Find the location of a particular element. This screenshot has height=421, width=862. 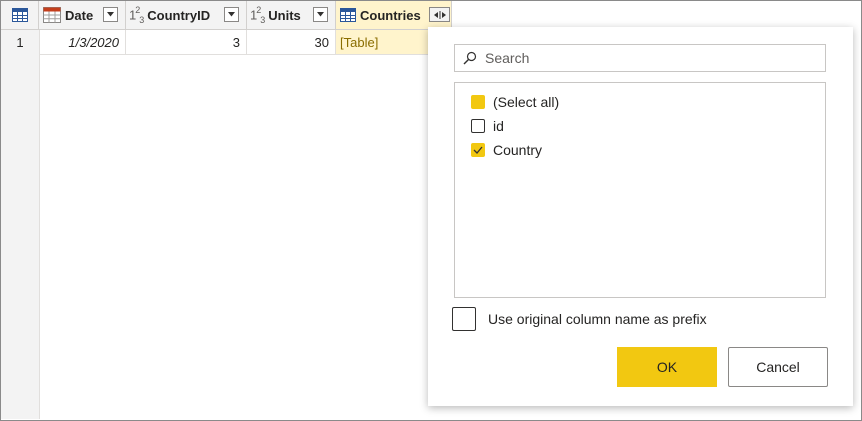

cell-date: 1/3/2020 is located at coordinates (82, 42).